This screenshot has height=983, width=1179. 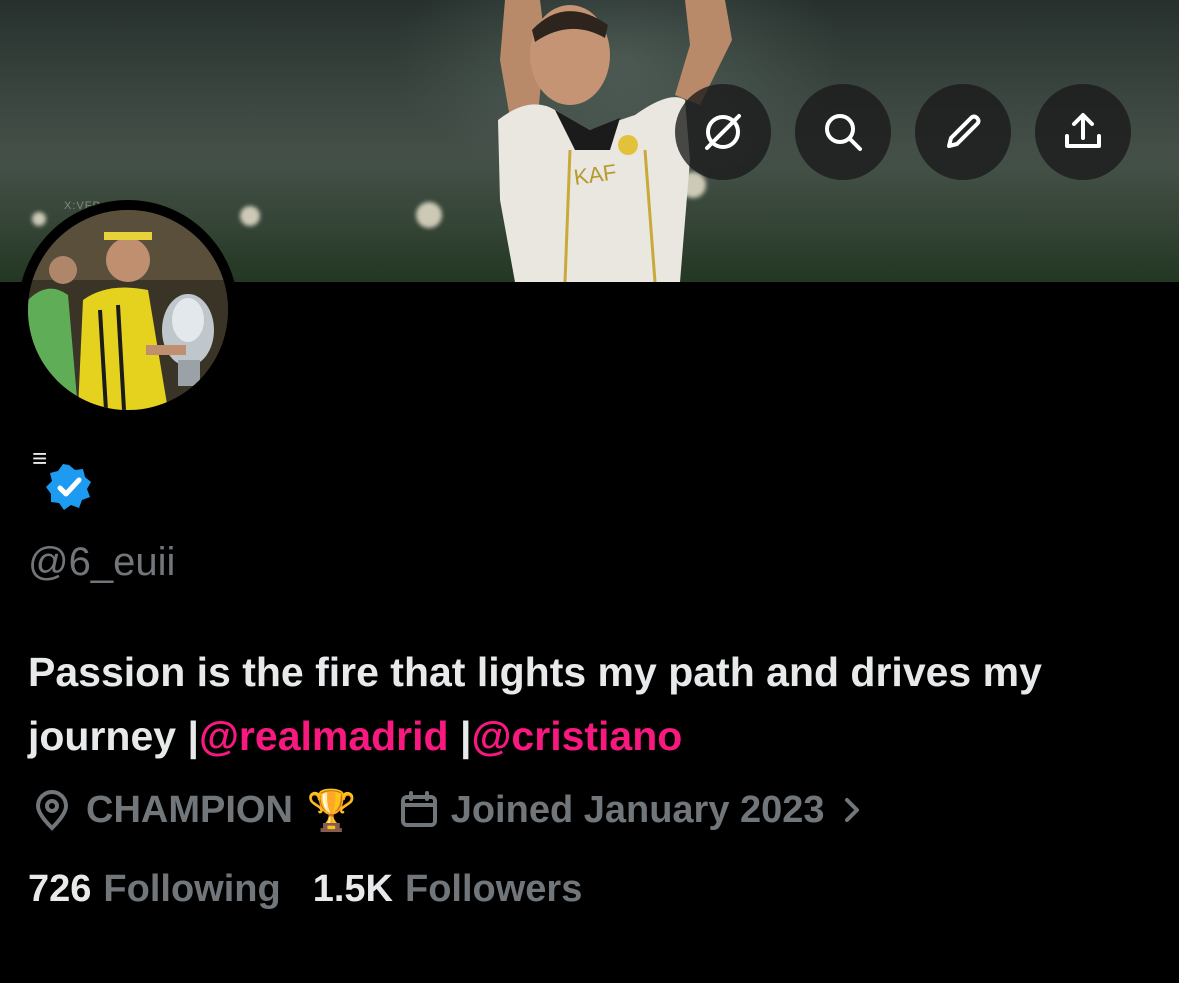 What do you see at coordinates (192, 889) in the screenshot?
I see `following-label: Following` at bounding box center [192, 889].